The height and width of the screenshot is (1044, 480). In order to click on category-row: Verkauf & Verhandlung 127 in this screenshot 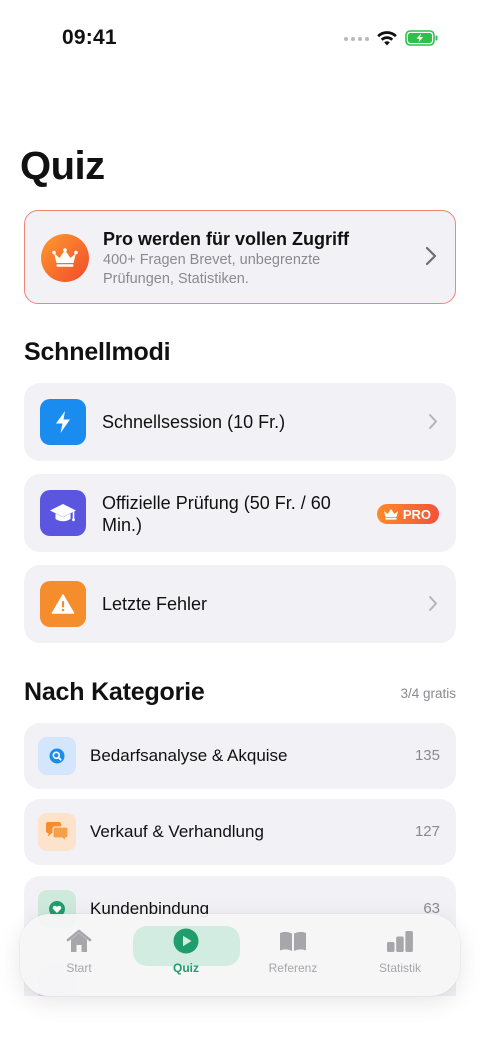, I will do `click(240, 832)`.